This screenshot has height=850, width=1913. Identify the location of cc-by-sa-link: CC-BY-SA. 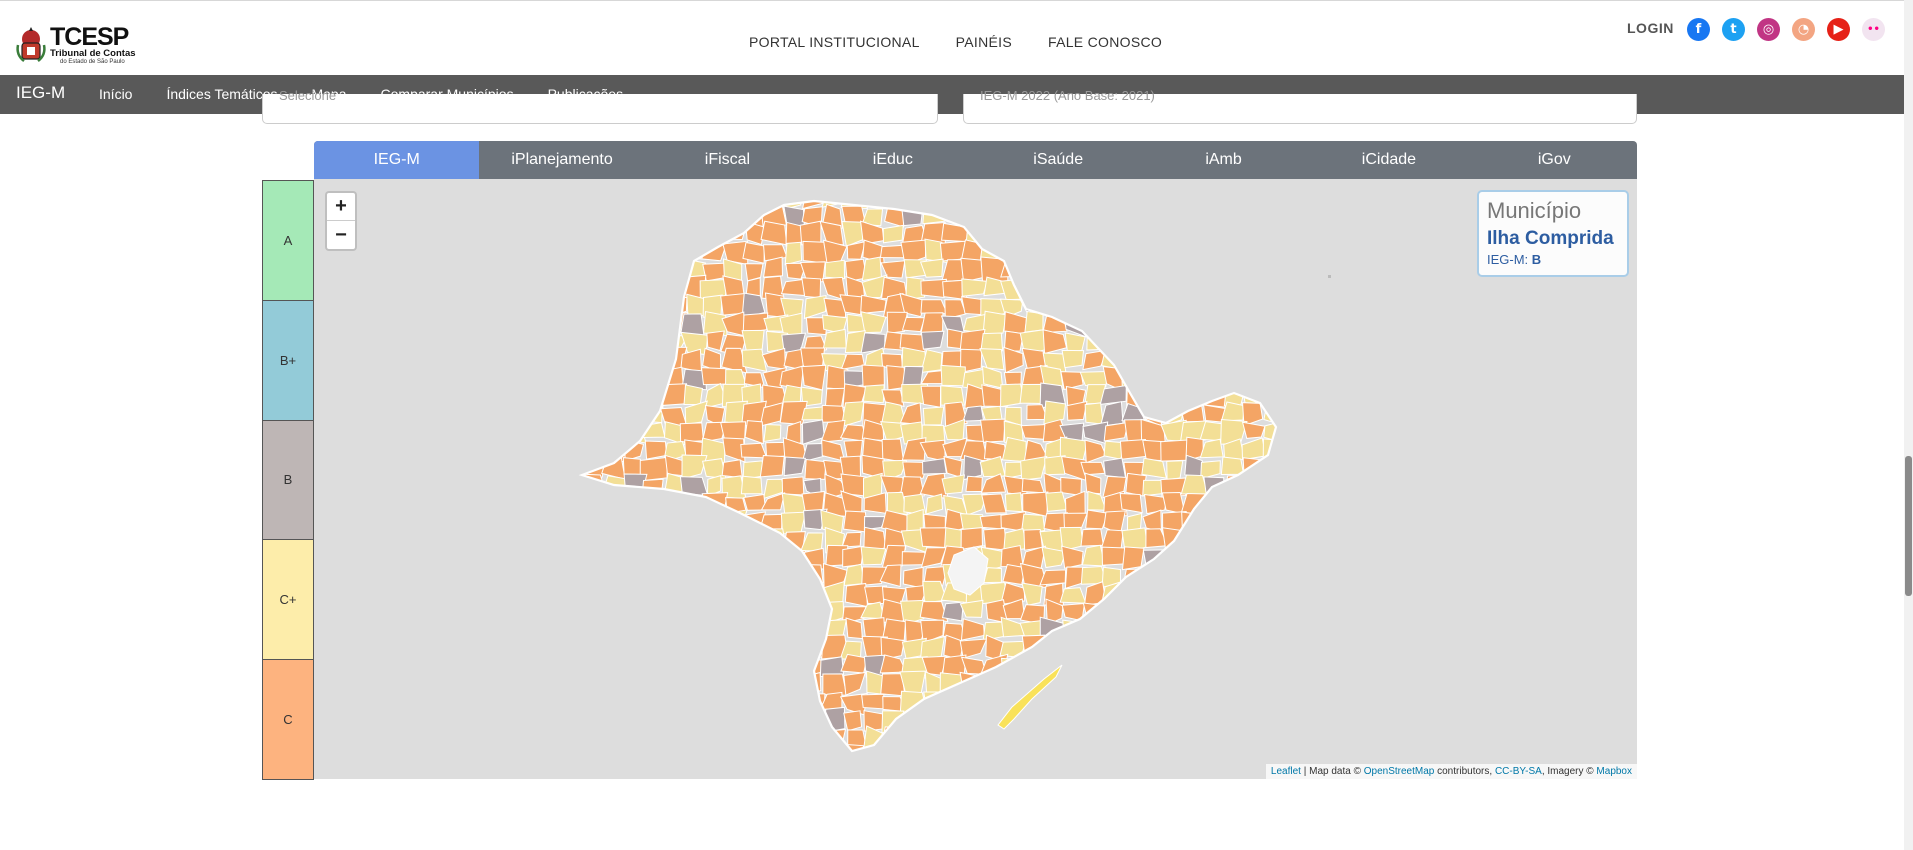
(1518, 771).